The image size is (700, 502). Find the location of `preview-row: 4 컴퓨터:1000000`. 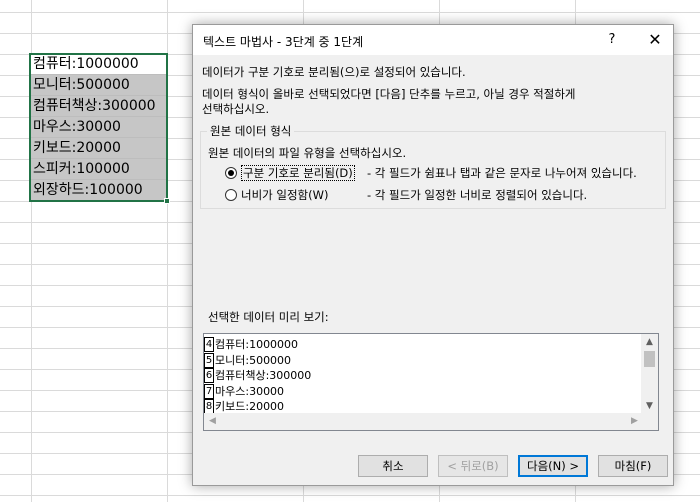

preview-row: 4 컴퓨터:1000000 is located at coordinates (257, 345).